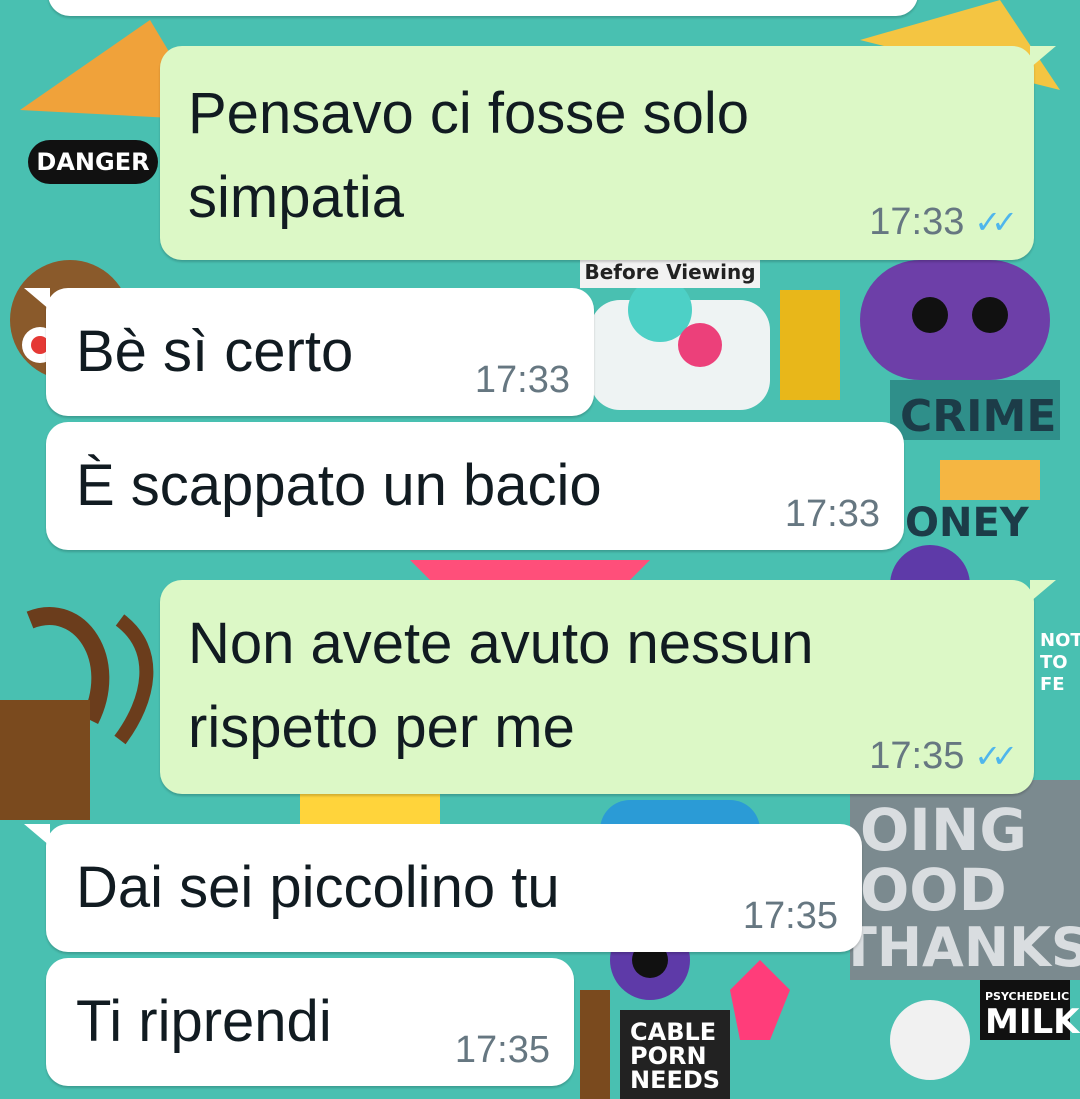  What do you see at coordinates (215, 351) in the screenshot?
I see `message-text: Bè sì certo` at bounding box center [215, 351].